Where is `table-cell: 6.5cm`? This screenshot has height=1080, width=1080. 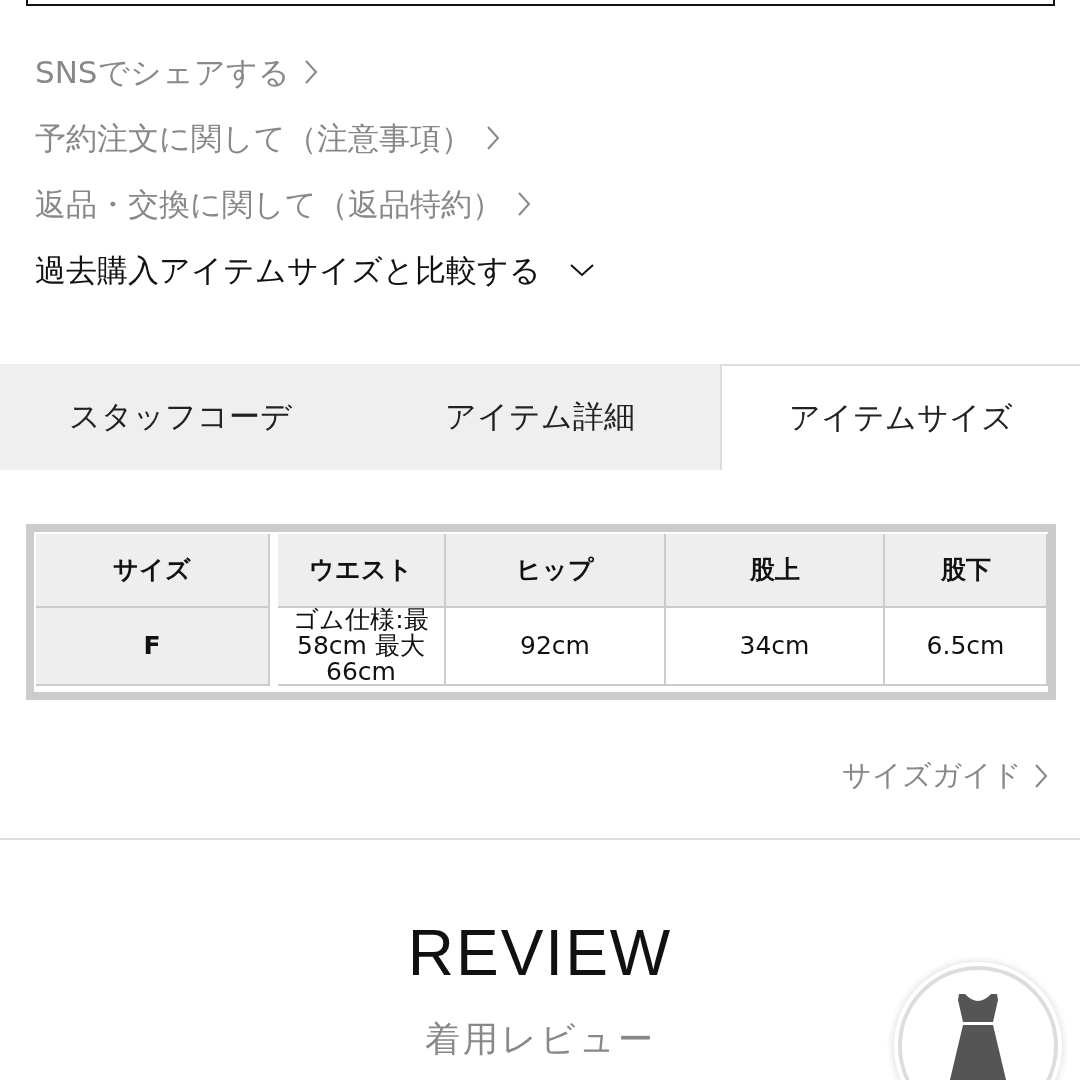
table-cell: 6.5cm is located at coordinates (966, 647).